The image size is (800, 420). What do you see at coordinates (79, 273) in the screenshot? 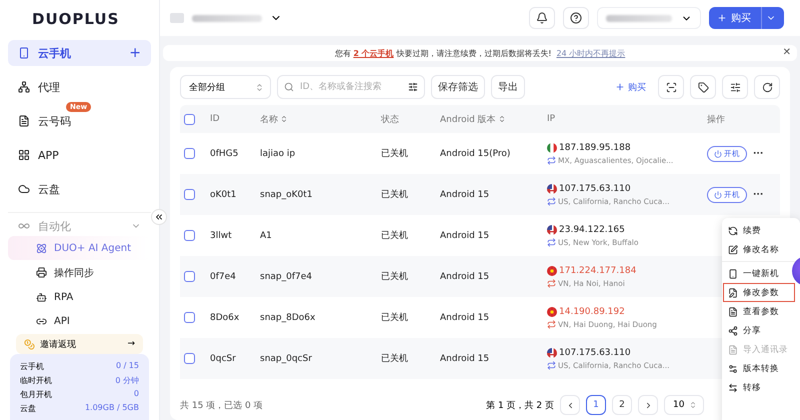
I see `sidebar-subitem: 操作同步` at bounding box center [79, 273].